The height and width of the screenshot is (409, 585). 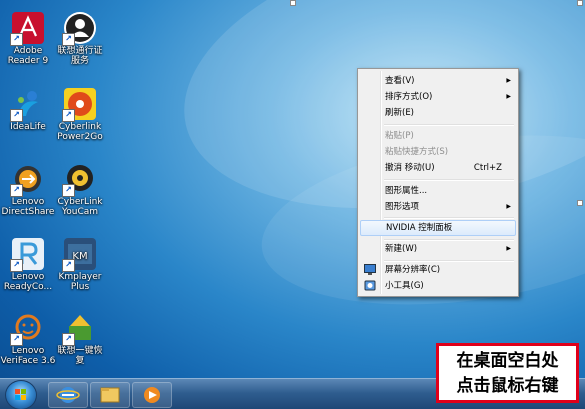 What do you see at coordinates (417, 152) in the screenshot?
I see `menu-item-label: 粘贴快捷方式(S)` at bounding box center [417, 152].